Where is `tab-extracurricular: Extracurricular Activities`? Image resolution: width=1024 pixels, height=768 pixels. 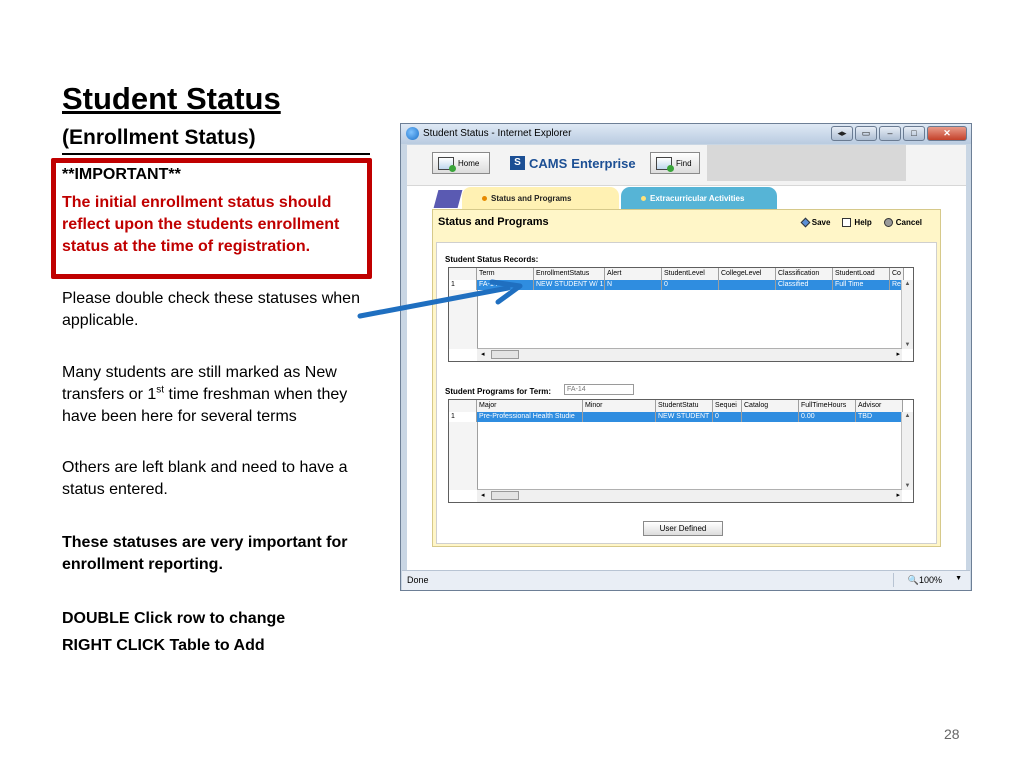 tab-extracurricular: Extracurricular Activities is located at coordinates (699, 198).